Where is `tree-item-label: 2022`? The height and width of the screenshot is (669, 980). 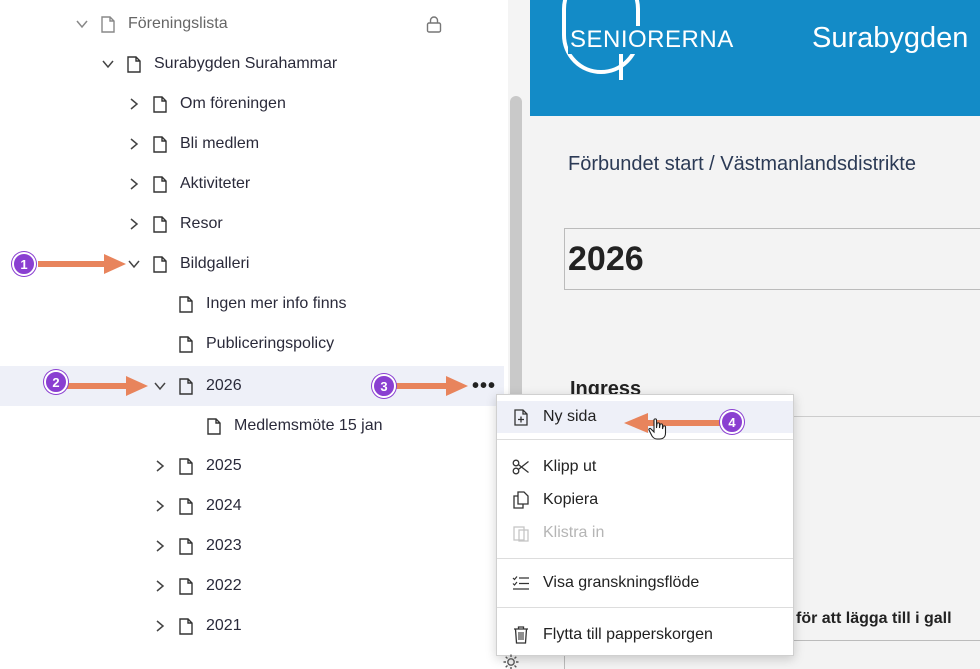 tree-item-label: 2022 is located at coordinates (224, 585).